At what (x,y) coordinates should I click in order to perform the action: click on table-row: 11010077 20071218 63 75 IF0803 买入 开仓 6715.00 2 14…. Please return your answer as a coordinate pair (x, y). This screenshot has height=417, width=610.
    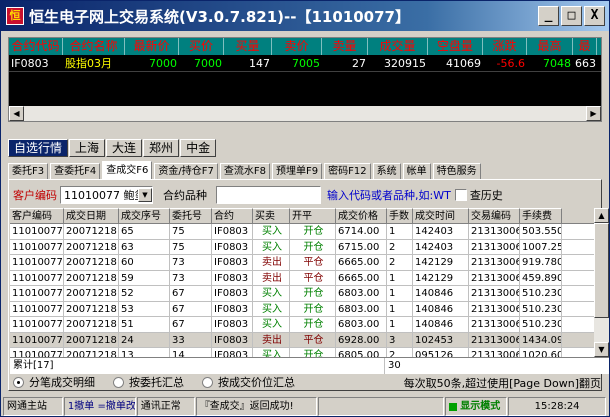
    Looking at the image, I should click on (302, 247).